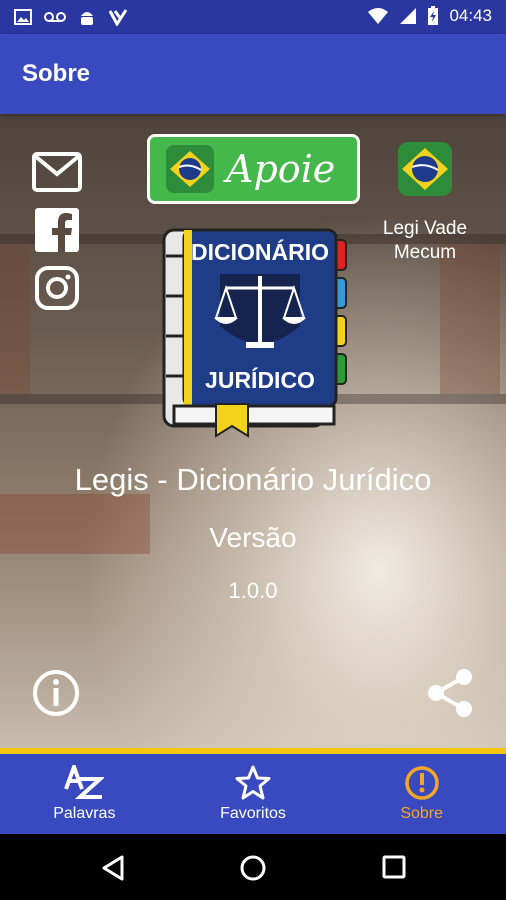 Image resolution: width=506 pixels, height=900 pixels. I want to click on version-label: Versão, so click(253, 537).